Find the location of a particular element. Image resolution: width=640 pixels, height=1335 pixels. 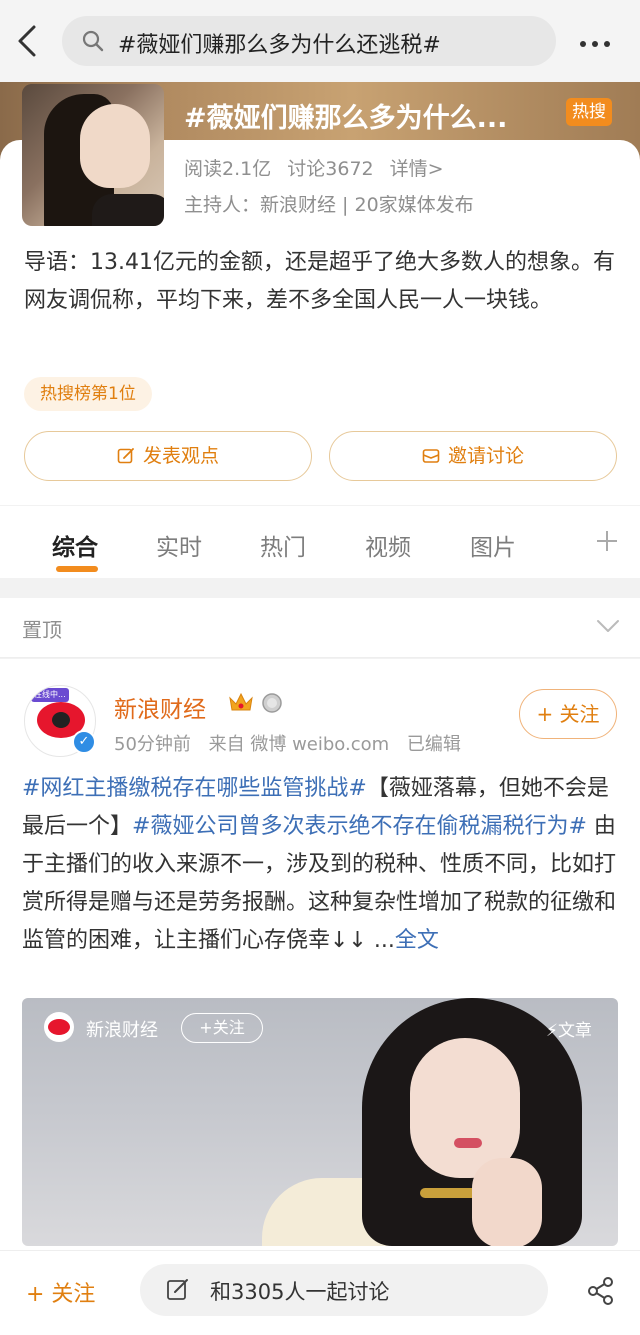

search-input: #薇娅们赚那么多为什么还逃税# is located at coordinates (309, 41).